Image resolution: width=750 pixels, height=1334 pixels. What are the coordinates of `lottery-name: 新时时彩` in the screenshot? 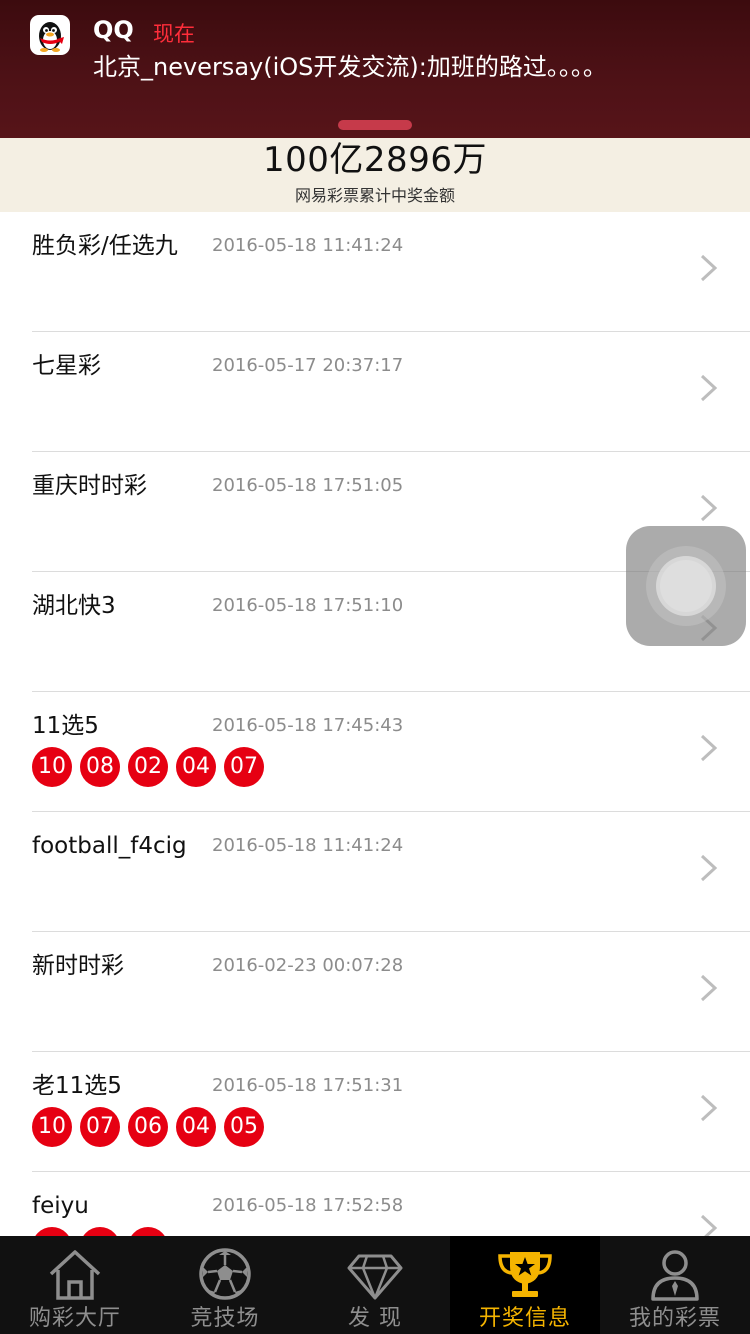 It's located at (78, 966).